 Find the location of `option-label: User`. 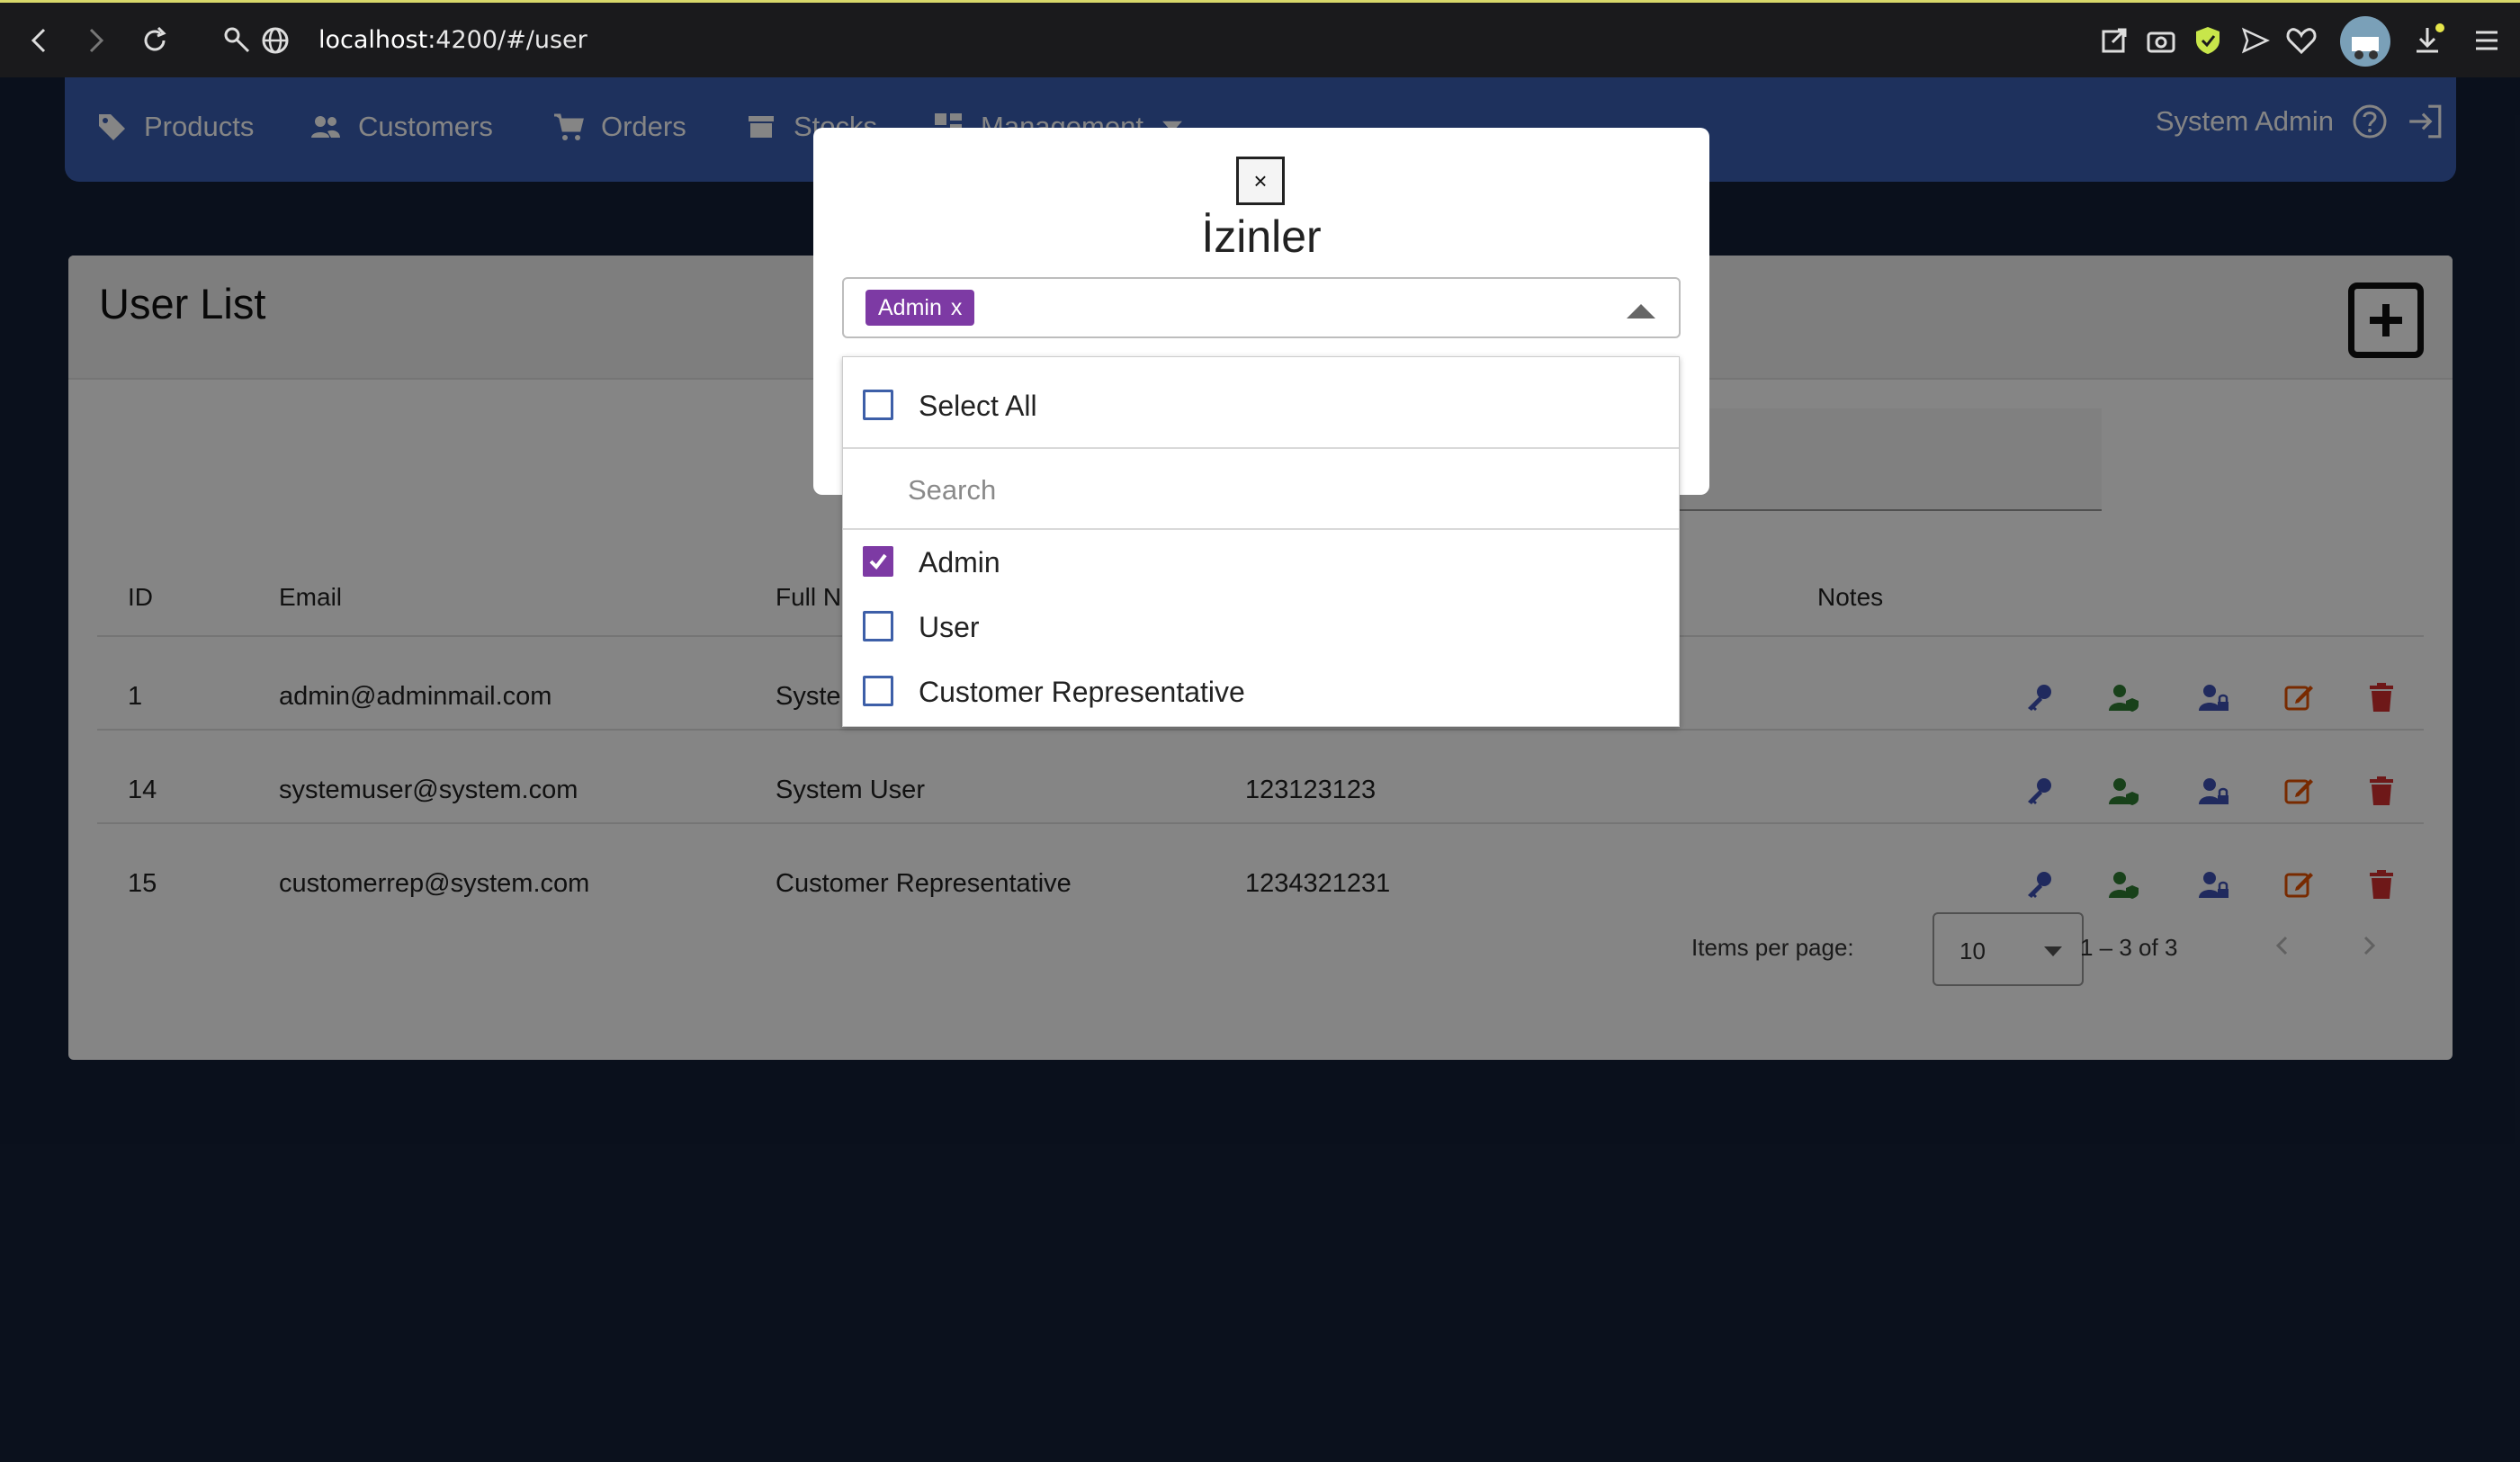

option-label: User is located at coordinates (949, 627).